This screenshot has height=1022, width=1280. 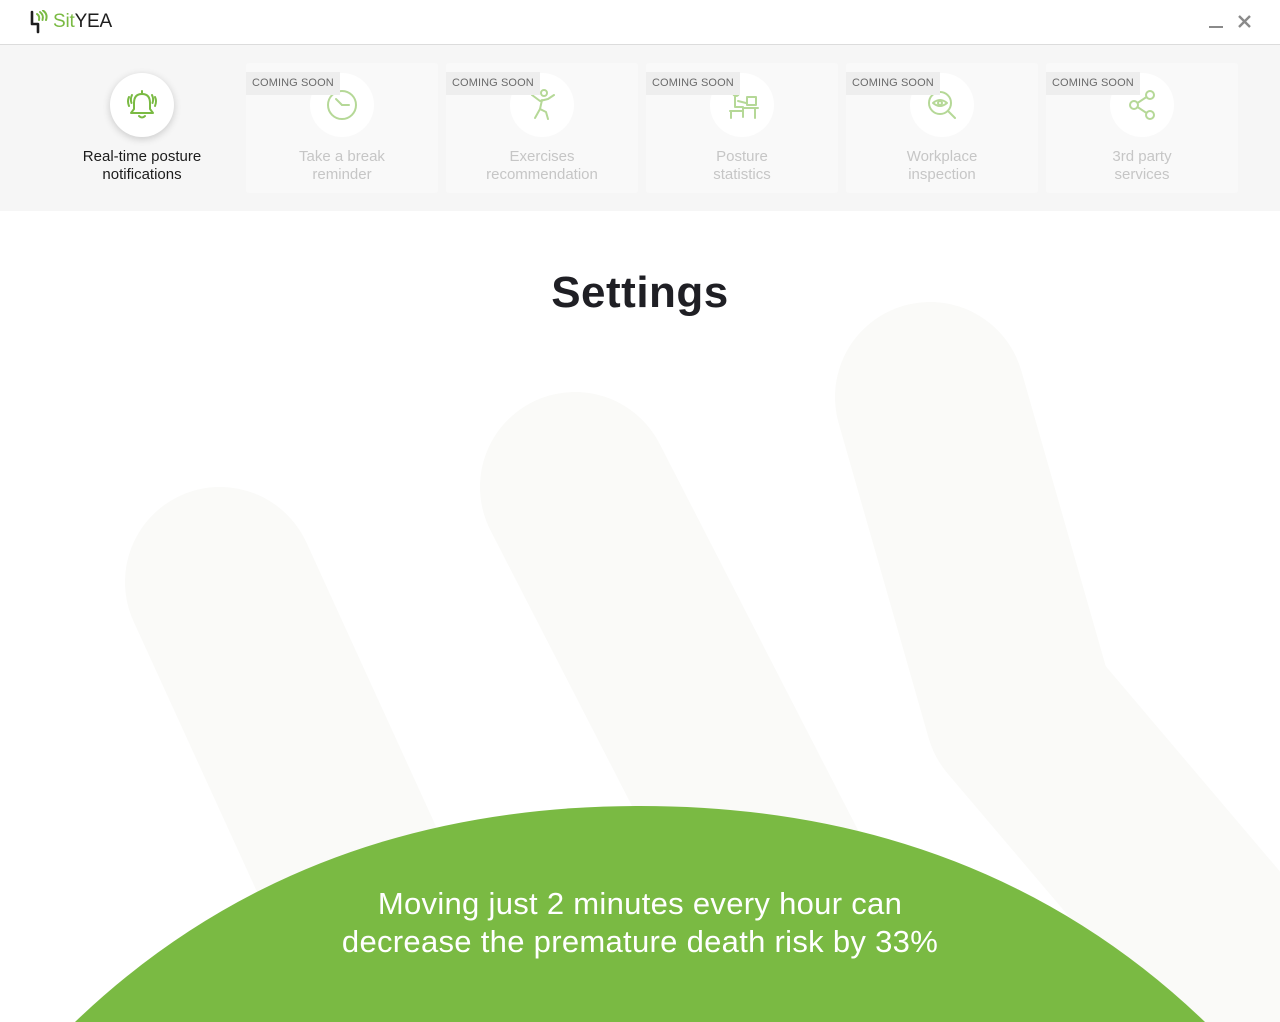 I want to click on app-name-yea: YEA, so click(x=93, y=21).